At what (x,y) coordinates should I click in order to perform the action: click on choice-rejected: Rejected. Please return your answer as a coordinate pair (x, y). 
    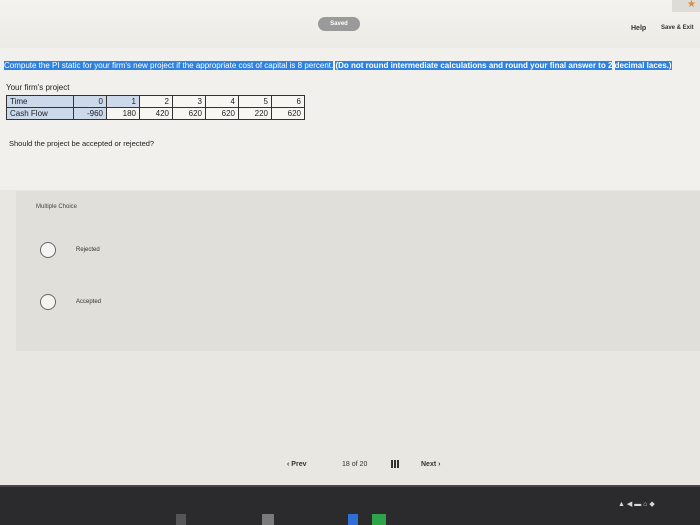
    Looking at the image, I should click on (70, 250).